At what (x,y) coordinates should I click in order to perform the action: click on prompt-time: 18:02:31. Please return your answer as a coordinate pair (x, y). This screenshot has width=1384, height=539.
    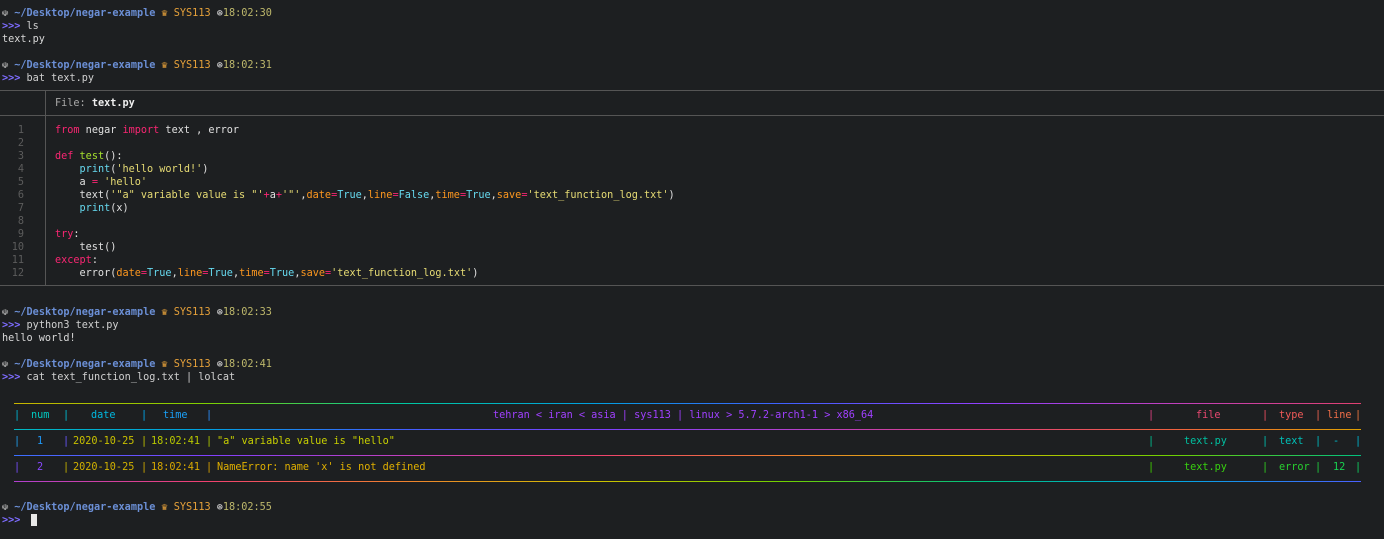
    Looking at the image, I should click on (247, 65).